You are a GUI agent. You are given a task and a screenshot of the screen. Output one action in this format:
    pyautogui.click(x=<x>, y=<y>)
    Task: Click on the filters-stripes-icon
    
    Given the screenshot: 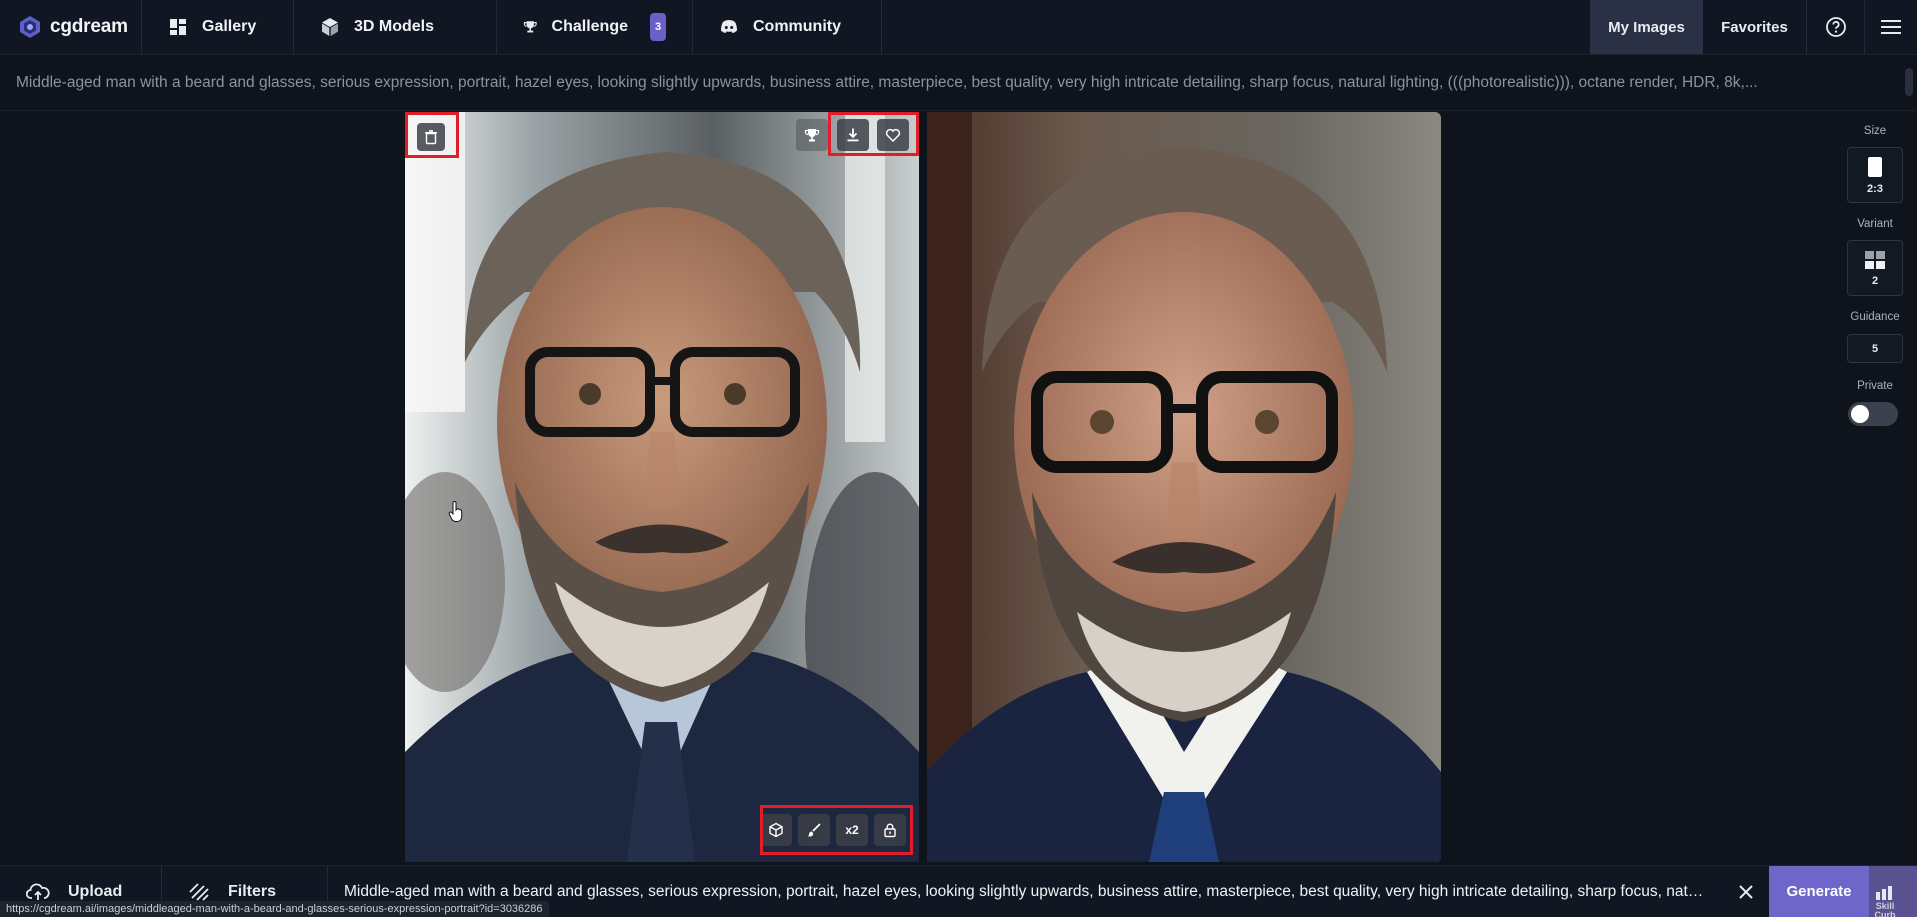 What is the action you would take?
    pyautogui.click(x=199, y=891)
    